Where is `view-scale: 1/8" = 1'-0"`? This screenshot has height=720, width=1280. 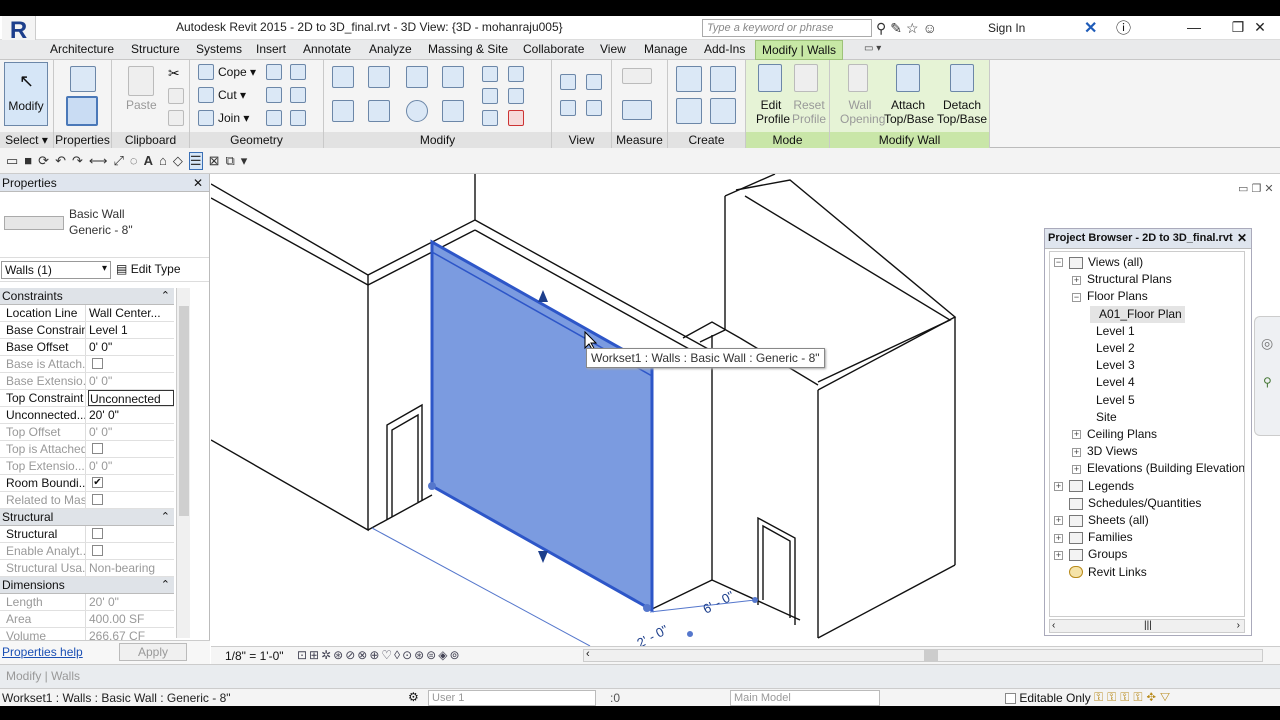
view-scale: 1/8" = 1'-0" is located at coordinates (254, 656).